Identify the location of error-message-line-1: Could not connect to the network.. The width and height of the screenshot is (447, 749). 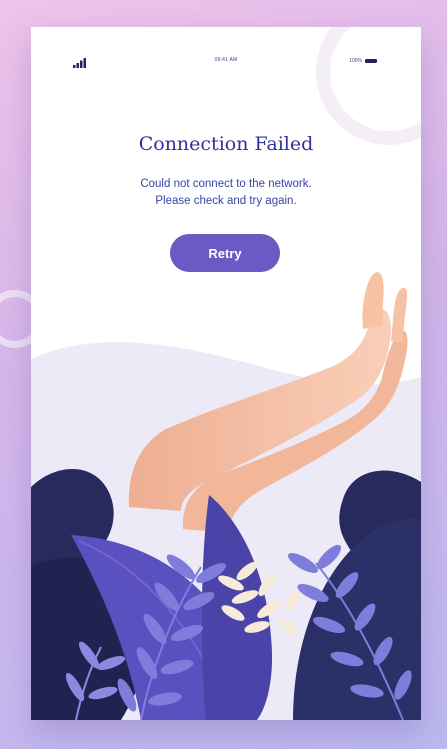
(226, 184).